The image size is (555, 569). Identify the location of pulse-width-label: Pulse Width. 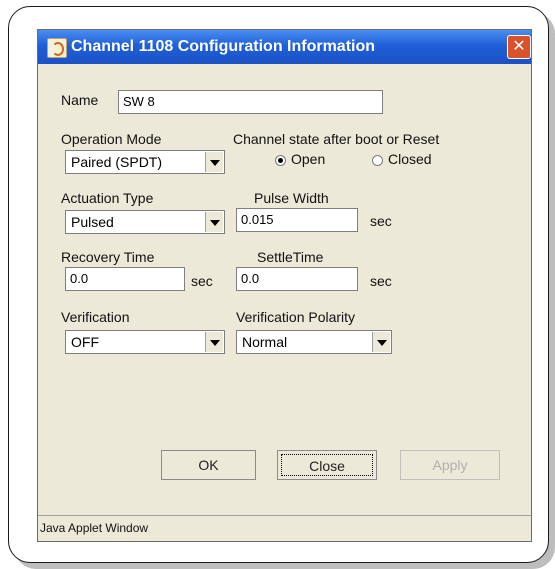
(291, 198).